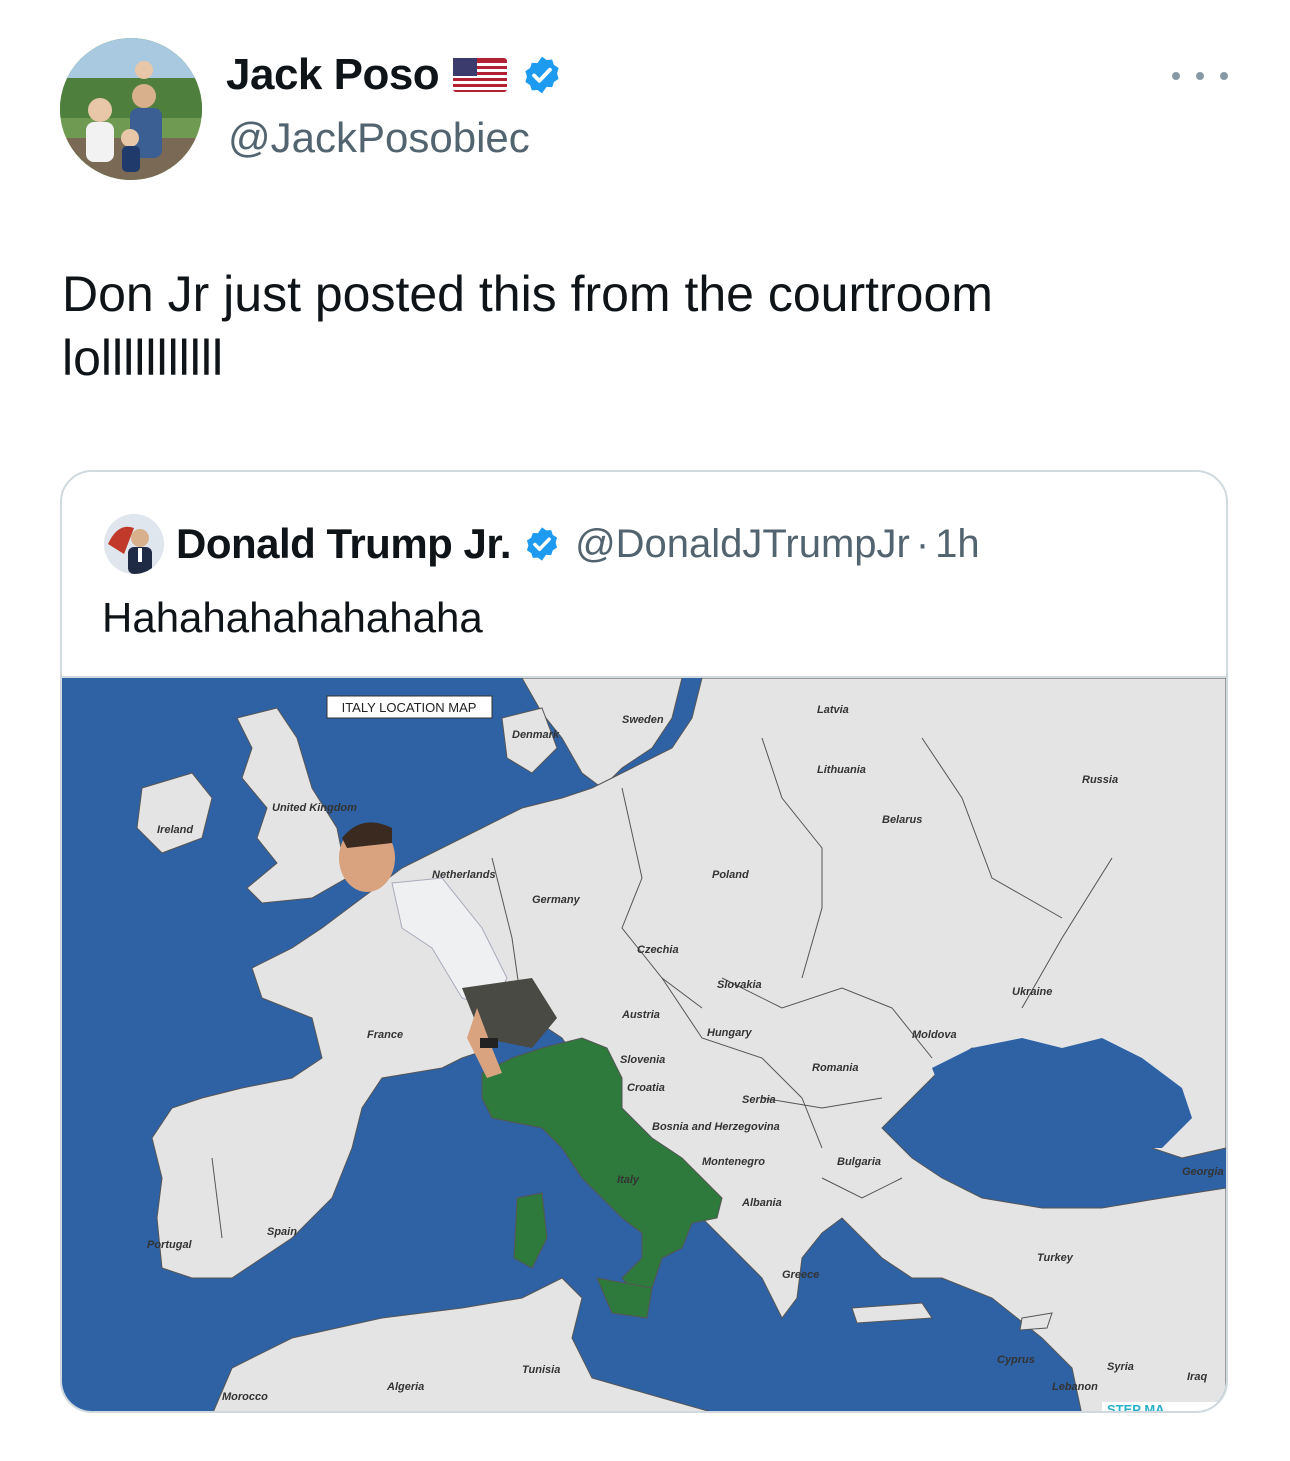 This screenshot has height=1461, width=1290. I want to click on quoted-header: Donald Trump Jr. @DonaldJTrumpJr · 1h, so click(578, 544).